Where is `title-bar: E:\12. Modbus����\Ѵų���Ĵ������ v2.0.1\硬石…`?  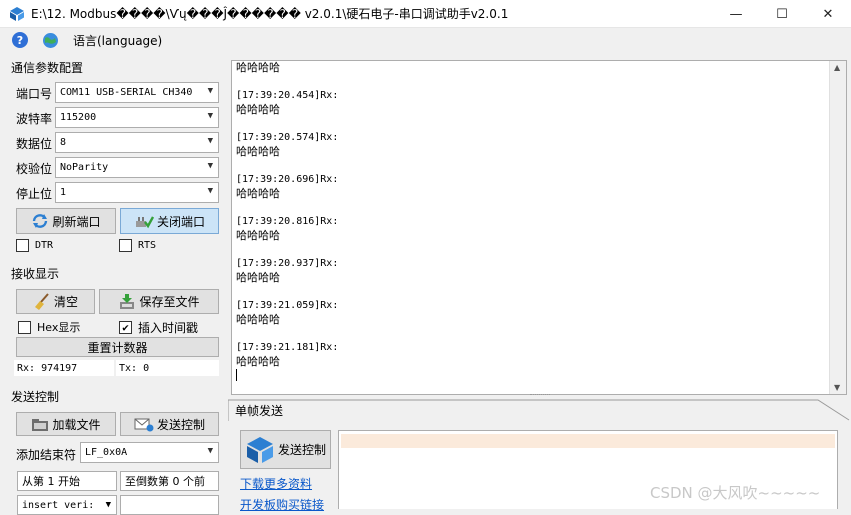
title-bar: E:\12. Modbus����\Ѵų���Ĵ������ v2.0.1\硬石… is located at coordinates (425, 14).